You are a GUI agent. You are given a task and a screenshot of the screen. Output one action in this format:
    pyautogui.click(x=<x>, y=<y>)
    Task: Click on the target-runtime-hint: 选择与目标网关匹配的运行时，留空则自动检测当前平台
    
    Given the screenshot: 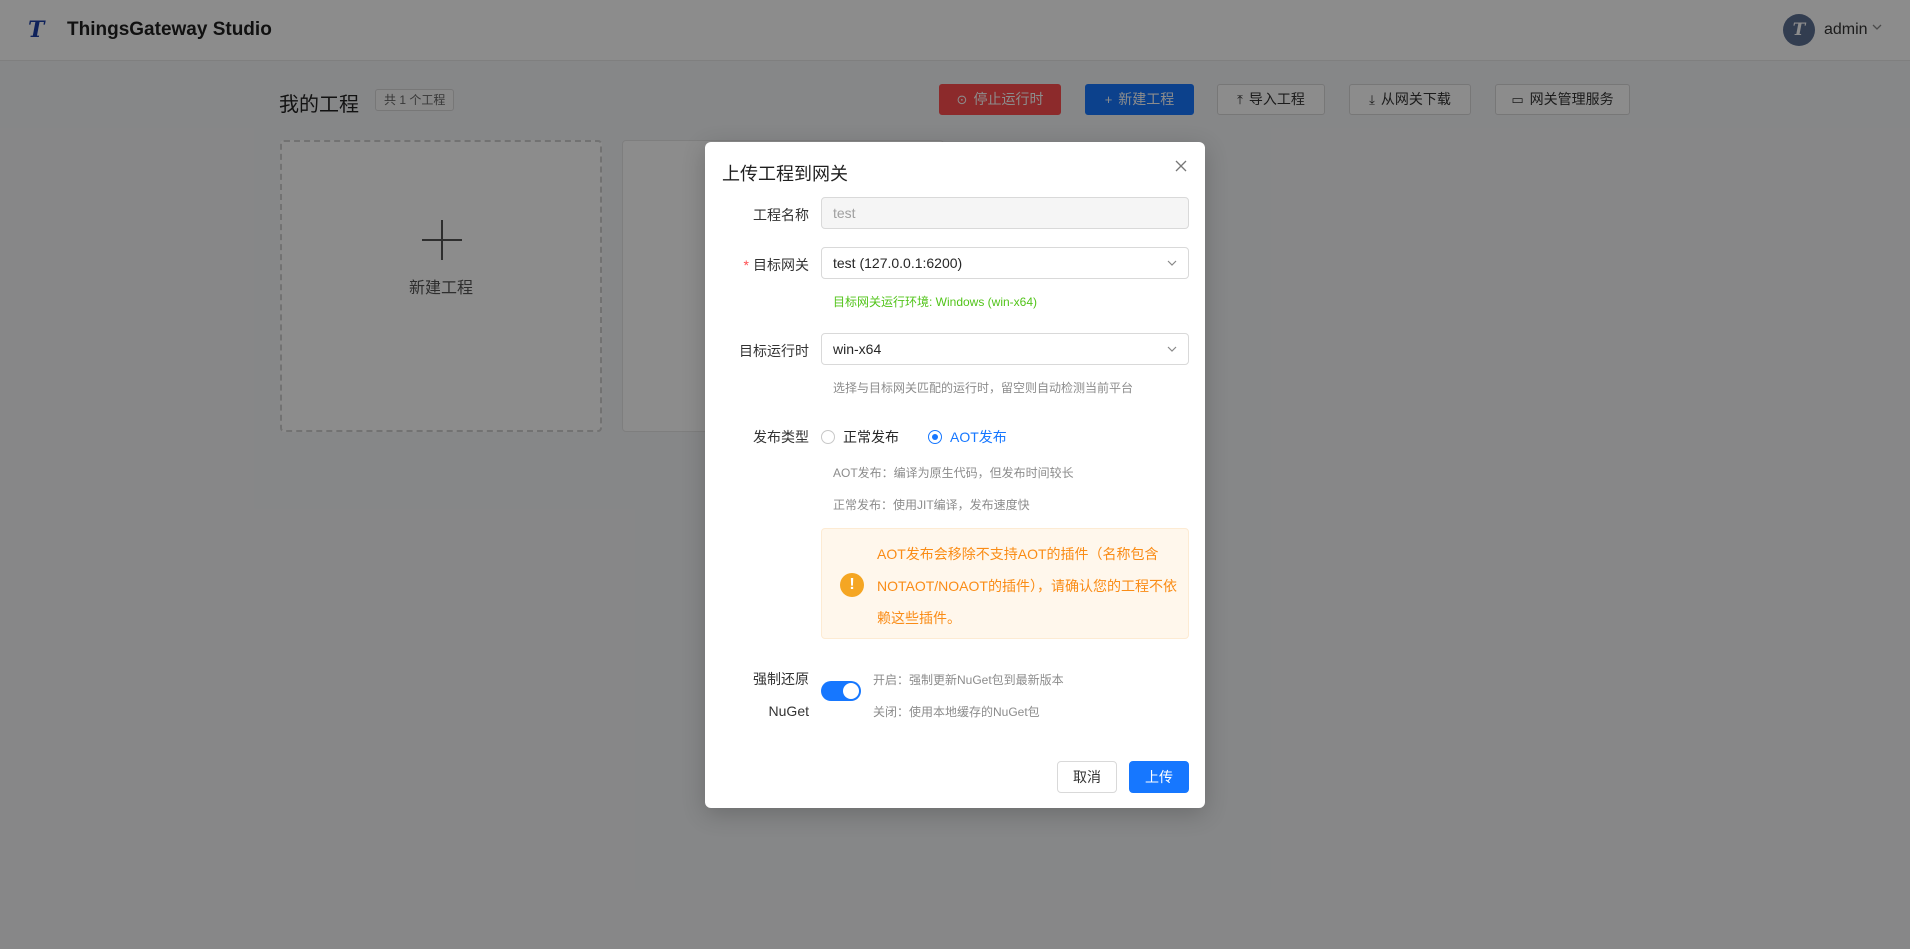 What is the action you would take?
    pyautogui.click(x=983, y=388)
    